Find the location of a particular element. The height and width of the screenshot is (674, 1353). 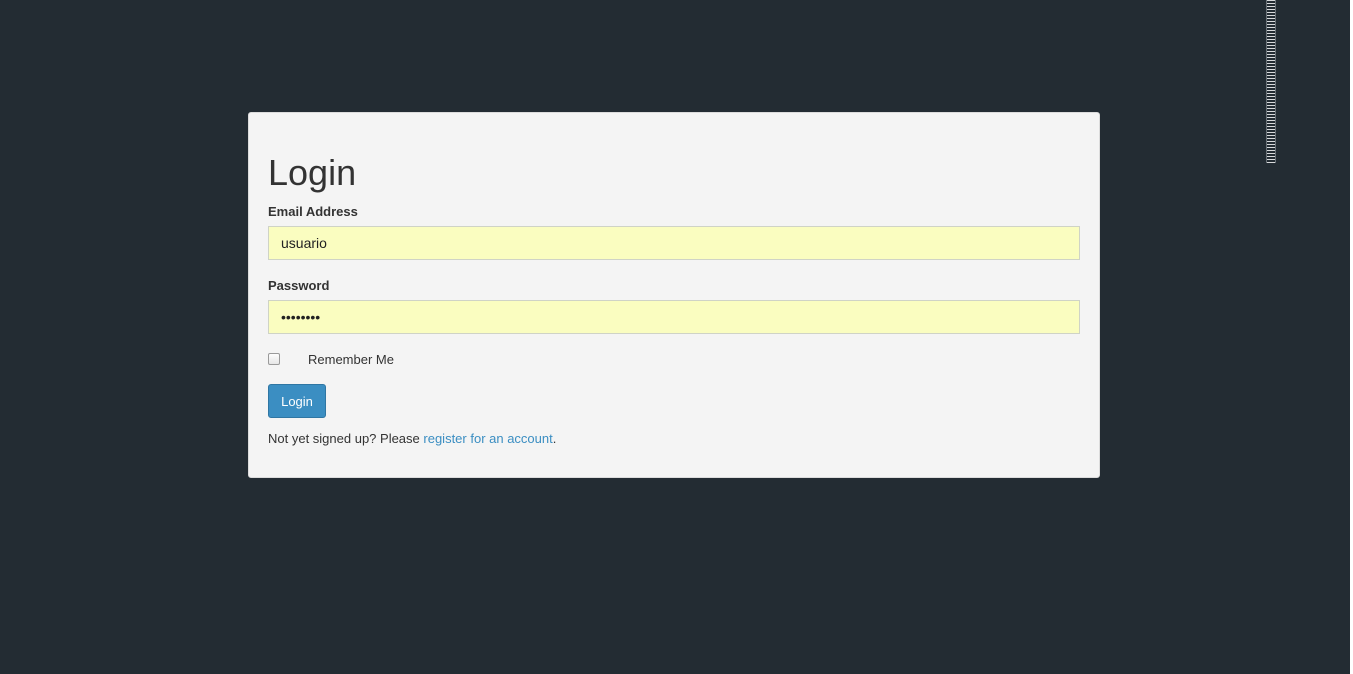

login-button: Login is located at coordinates (297, 401).